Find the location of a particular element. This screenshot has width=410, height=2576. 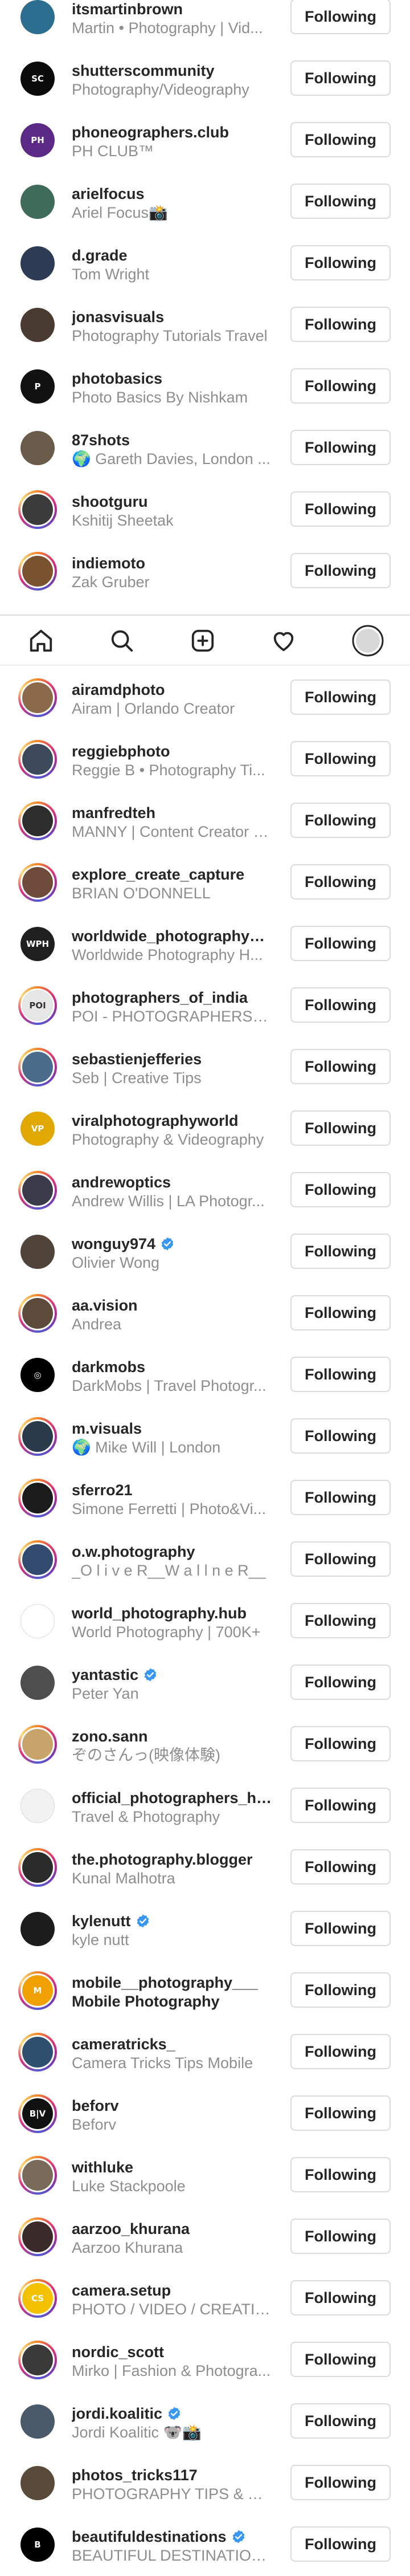

story-ring: CS is located at coordinates (37, 2298).